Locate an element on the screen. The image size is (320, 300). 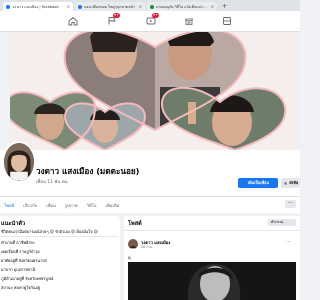
tab-videos: วิดีโอ is located at coordinates (92, 205).